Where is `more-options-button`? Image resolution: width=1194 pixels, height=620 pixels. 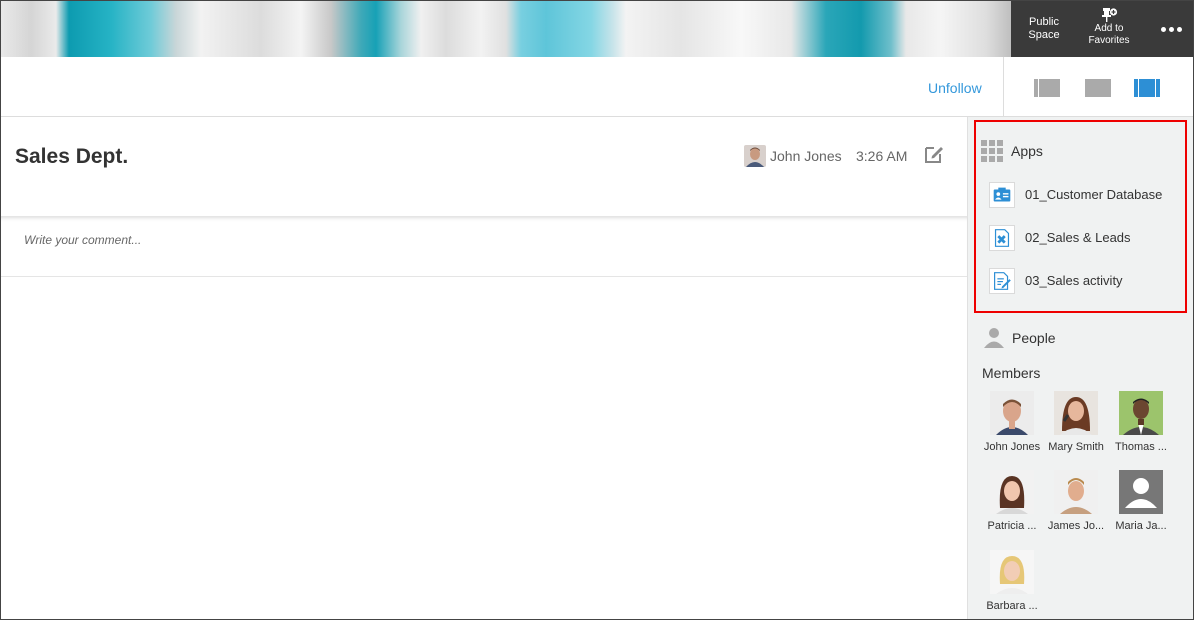
more-options-button is located at coordinates (1171, 29).